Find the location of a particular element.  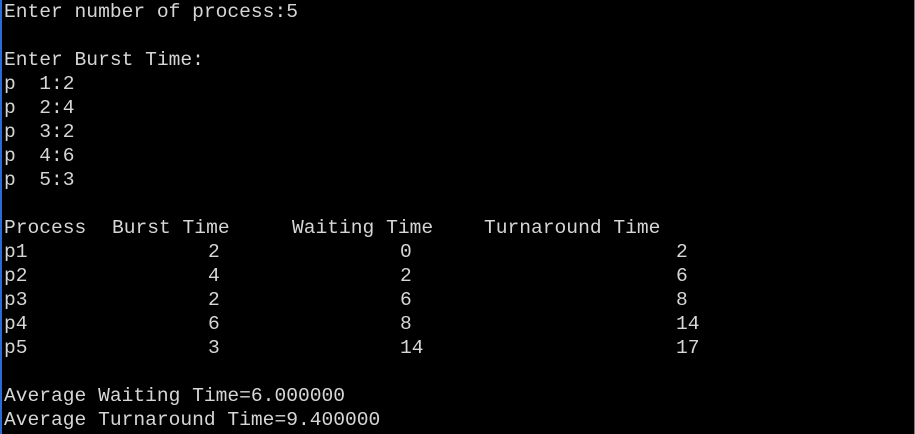

table-cell-process: p2 is located at coordinates (16, 276).